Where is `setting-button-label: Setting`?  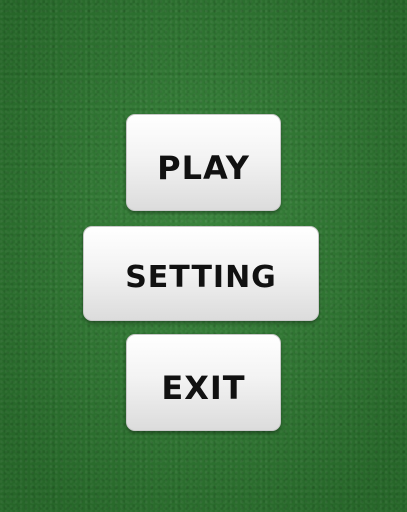
setting-button-label: Setting is located at coordinates (201, 273).